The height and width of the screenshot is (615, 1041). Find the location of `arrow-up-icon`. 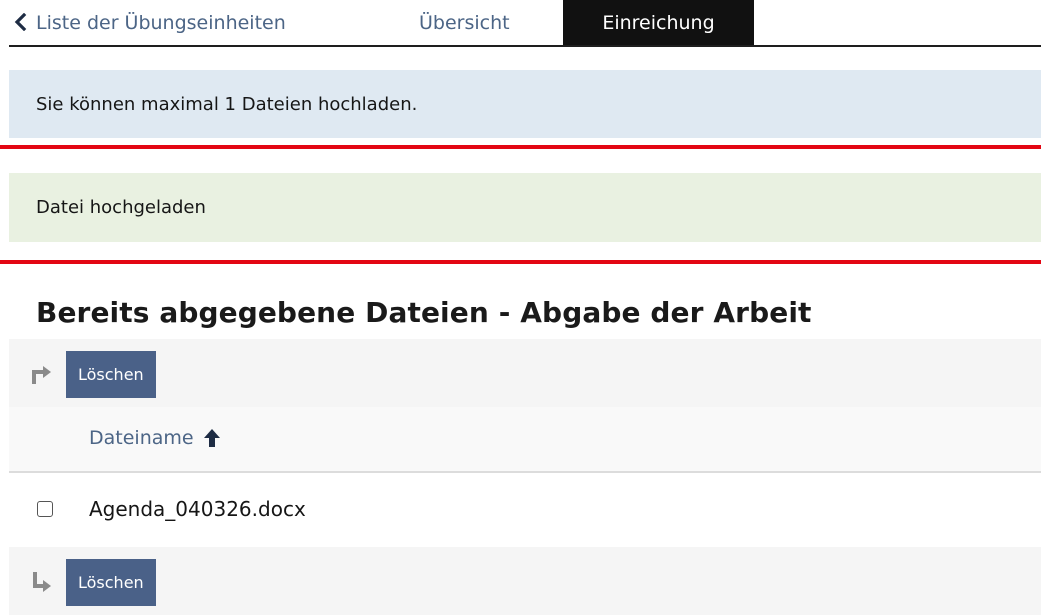

arrow-up-icon is located at coordinates (211, 438).